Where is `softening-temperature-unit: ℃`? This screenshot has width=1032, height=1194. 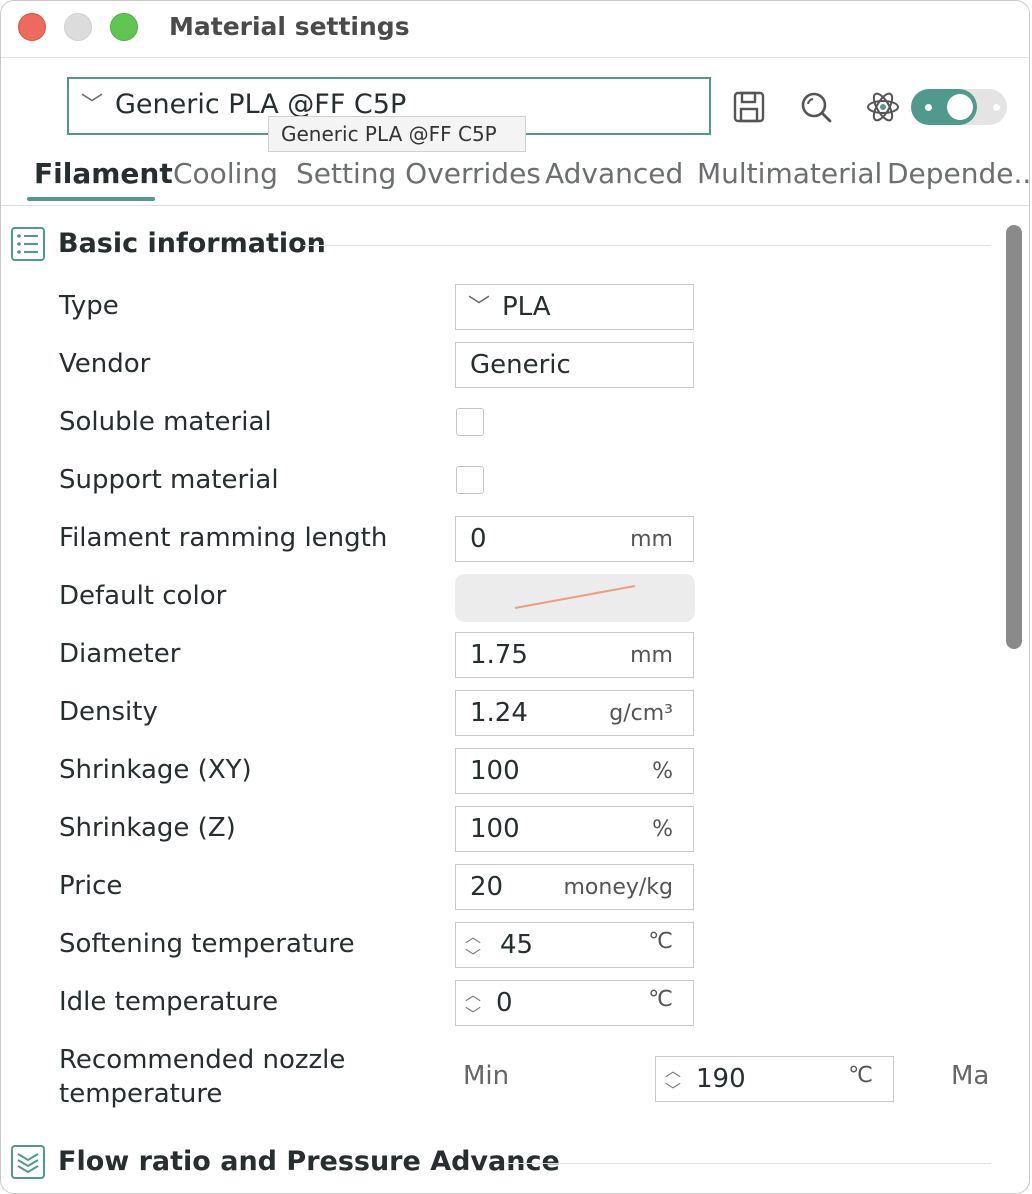
softening-temperature-unit: ℃ is located at coordinates (660, 941).